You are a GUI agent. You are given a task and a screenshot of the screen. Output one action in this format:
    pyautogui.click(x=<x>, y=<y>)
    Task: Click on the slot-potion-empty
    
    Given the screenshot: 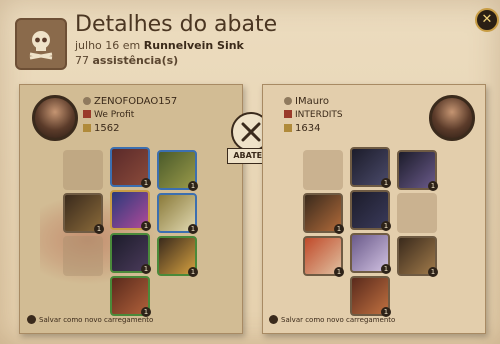 What is the action you would take?
    pyautogui.click(x=83, y=256)
    